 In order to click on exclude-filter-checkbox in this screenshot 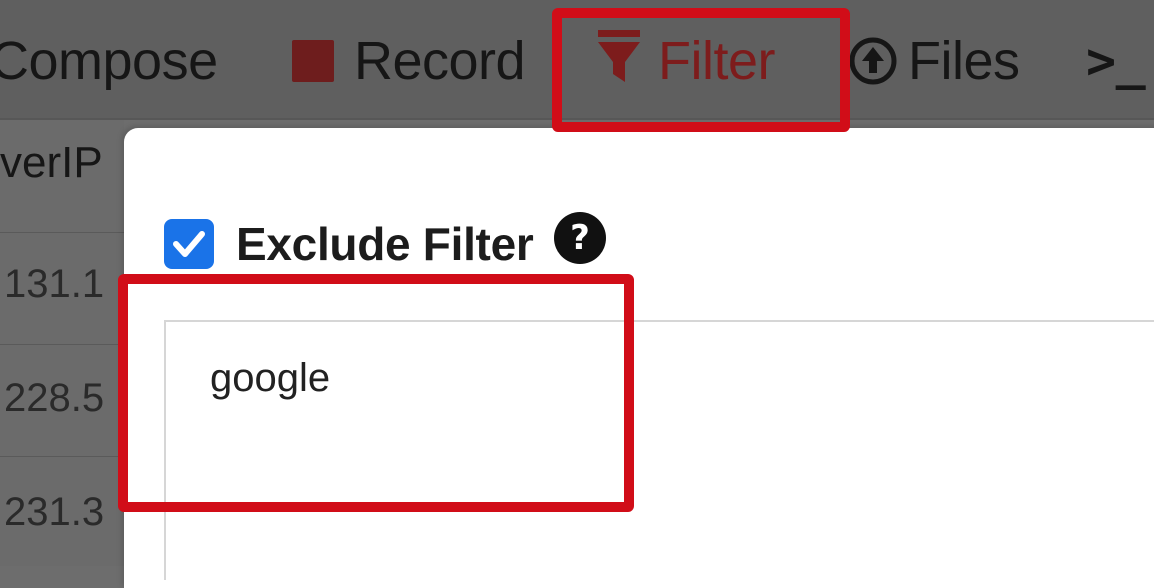, I will do `click(189, 244)`.